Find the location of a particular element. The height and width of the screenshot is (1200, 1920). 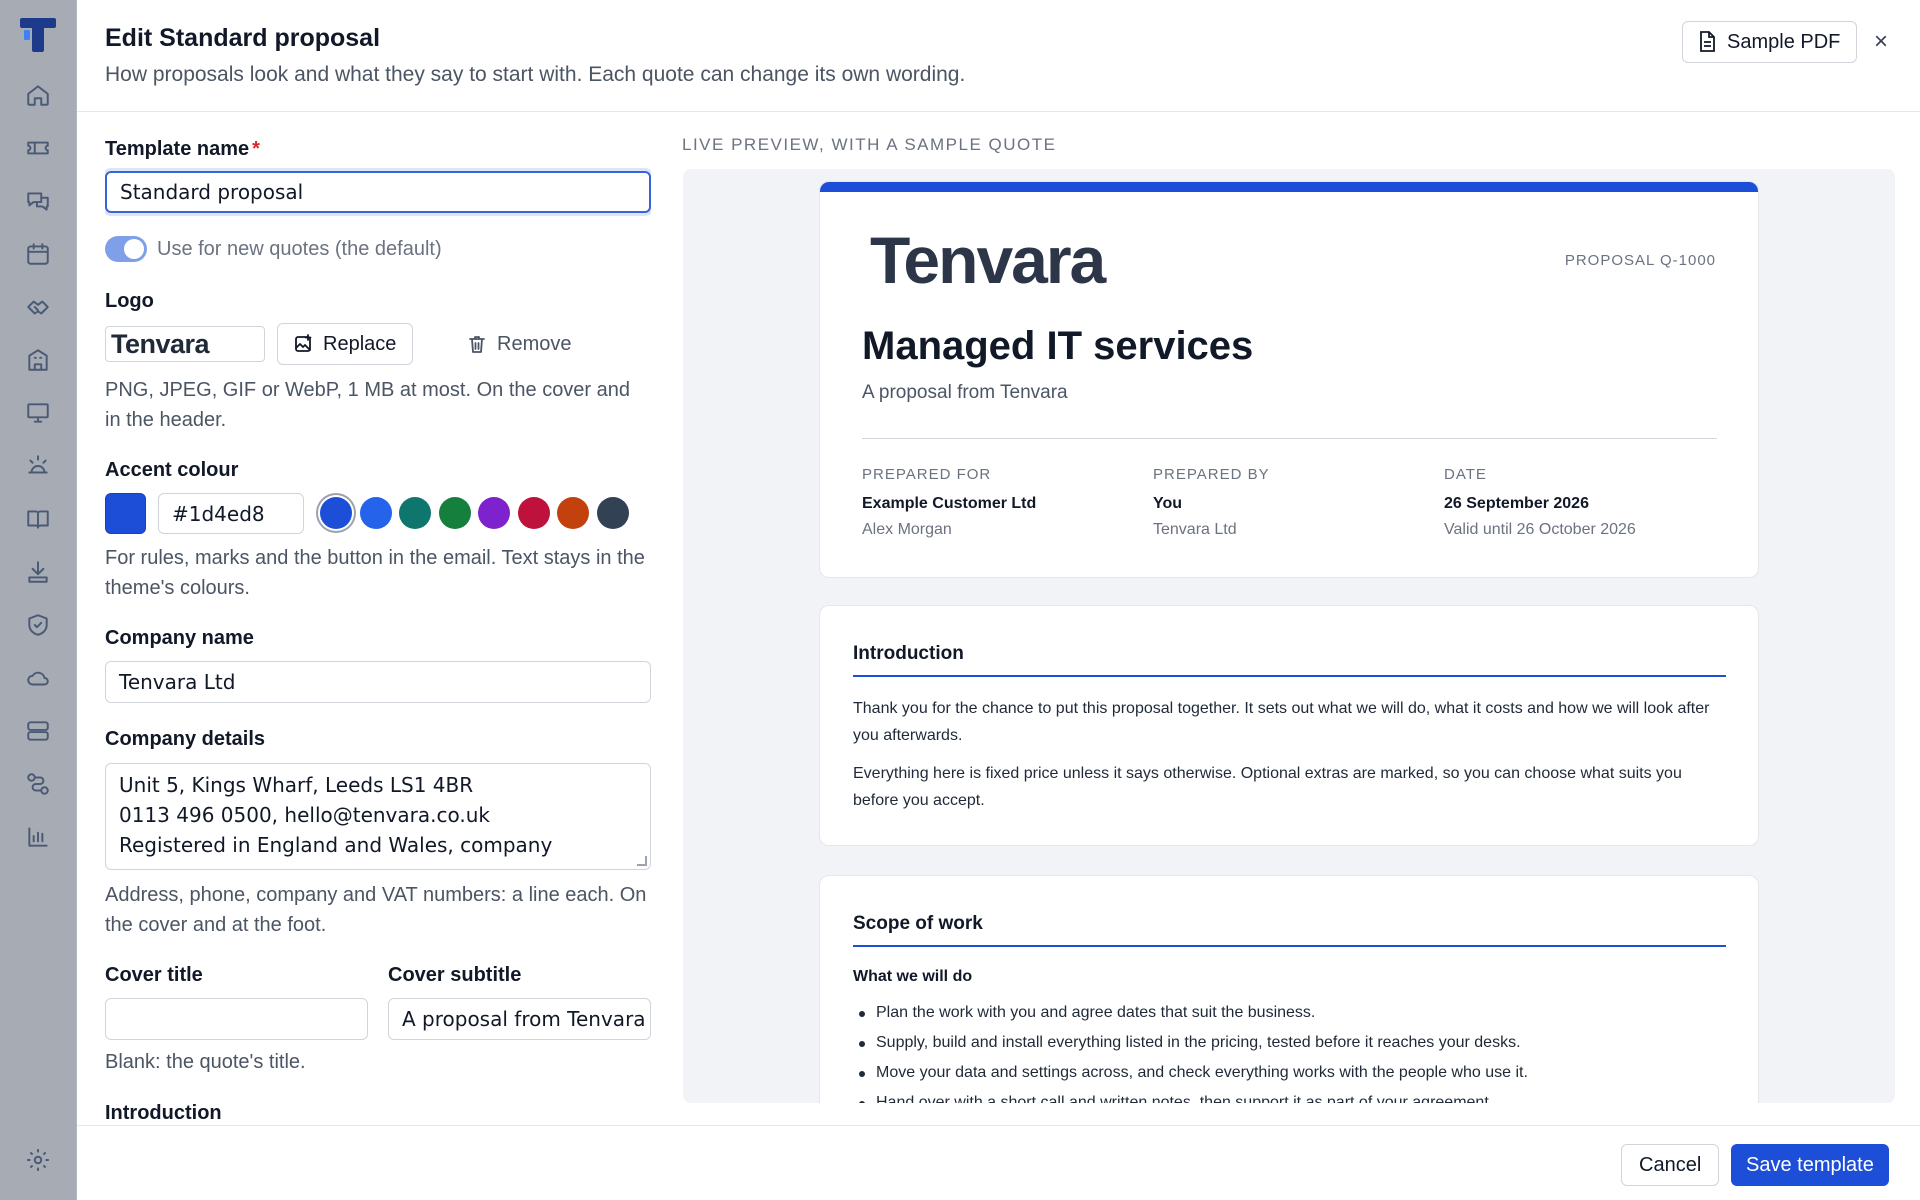

save-template-button: Save template is located at coordinates (1810, 1165).